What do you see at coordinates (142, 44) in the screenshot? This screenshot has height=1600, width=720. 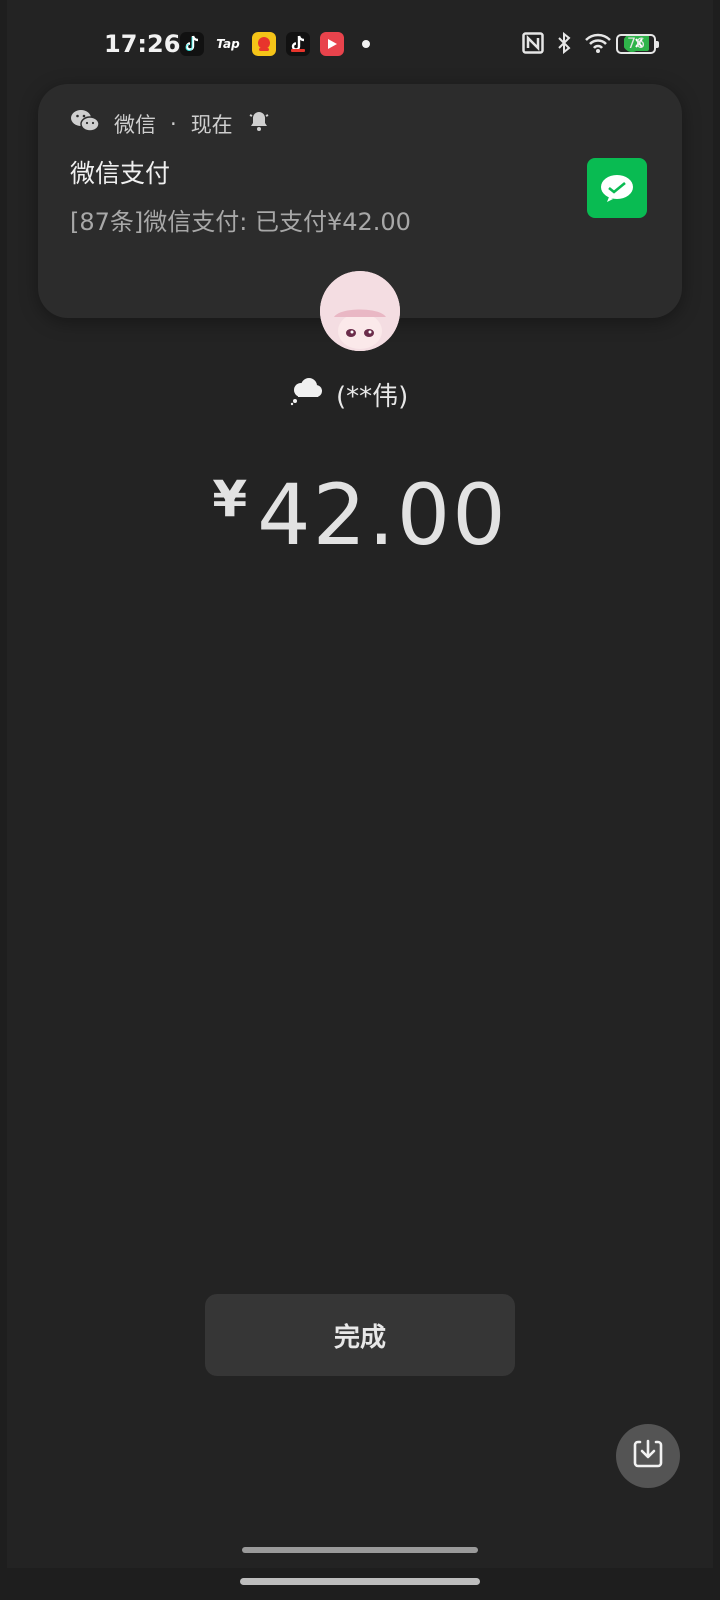 I see `status-time: 17:26` at bounding box center [142, 44].